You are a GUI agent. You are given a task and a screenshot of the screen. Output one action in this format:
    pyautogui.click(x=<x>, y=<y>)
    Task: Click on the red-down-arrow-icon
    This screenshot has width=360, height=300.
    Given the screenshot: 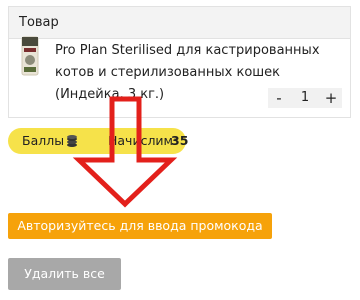 What is the action you would take?
    pyautogui.click(x=125, y=152)
    